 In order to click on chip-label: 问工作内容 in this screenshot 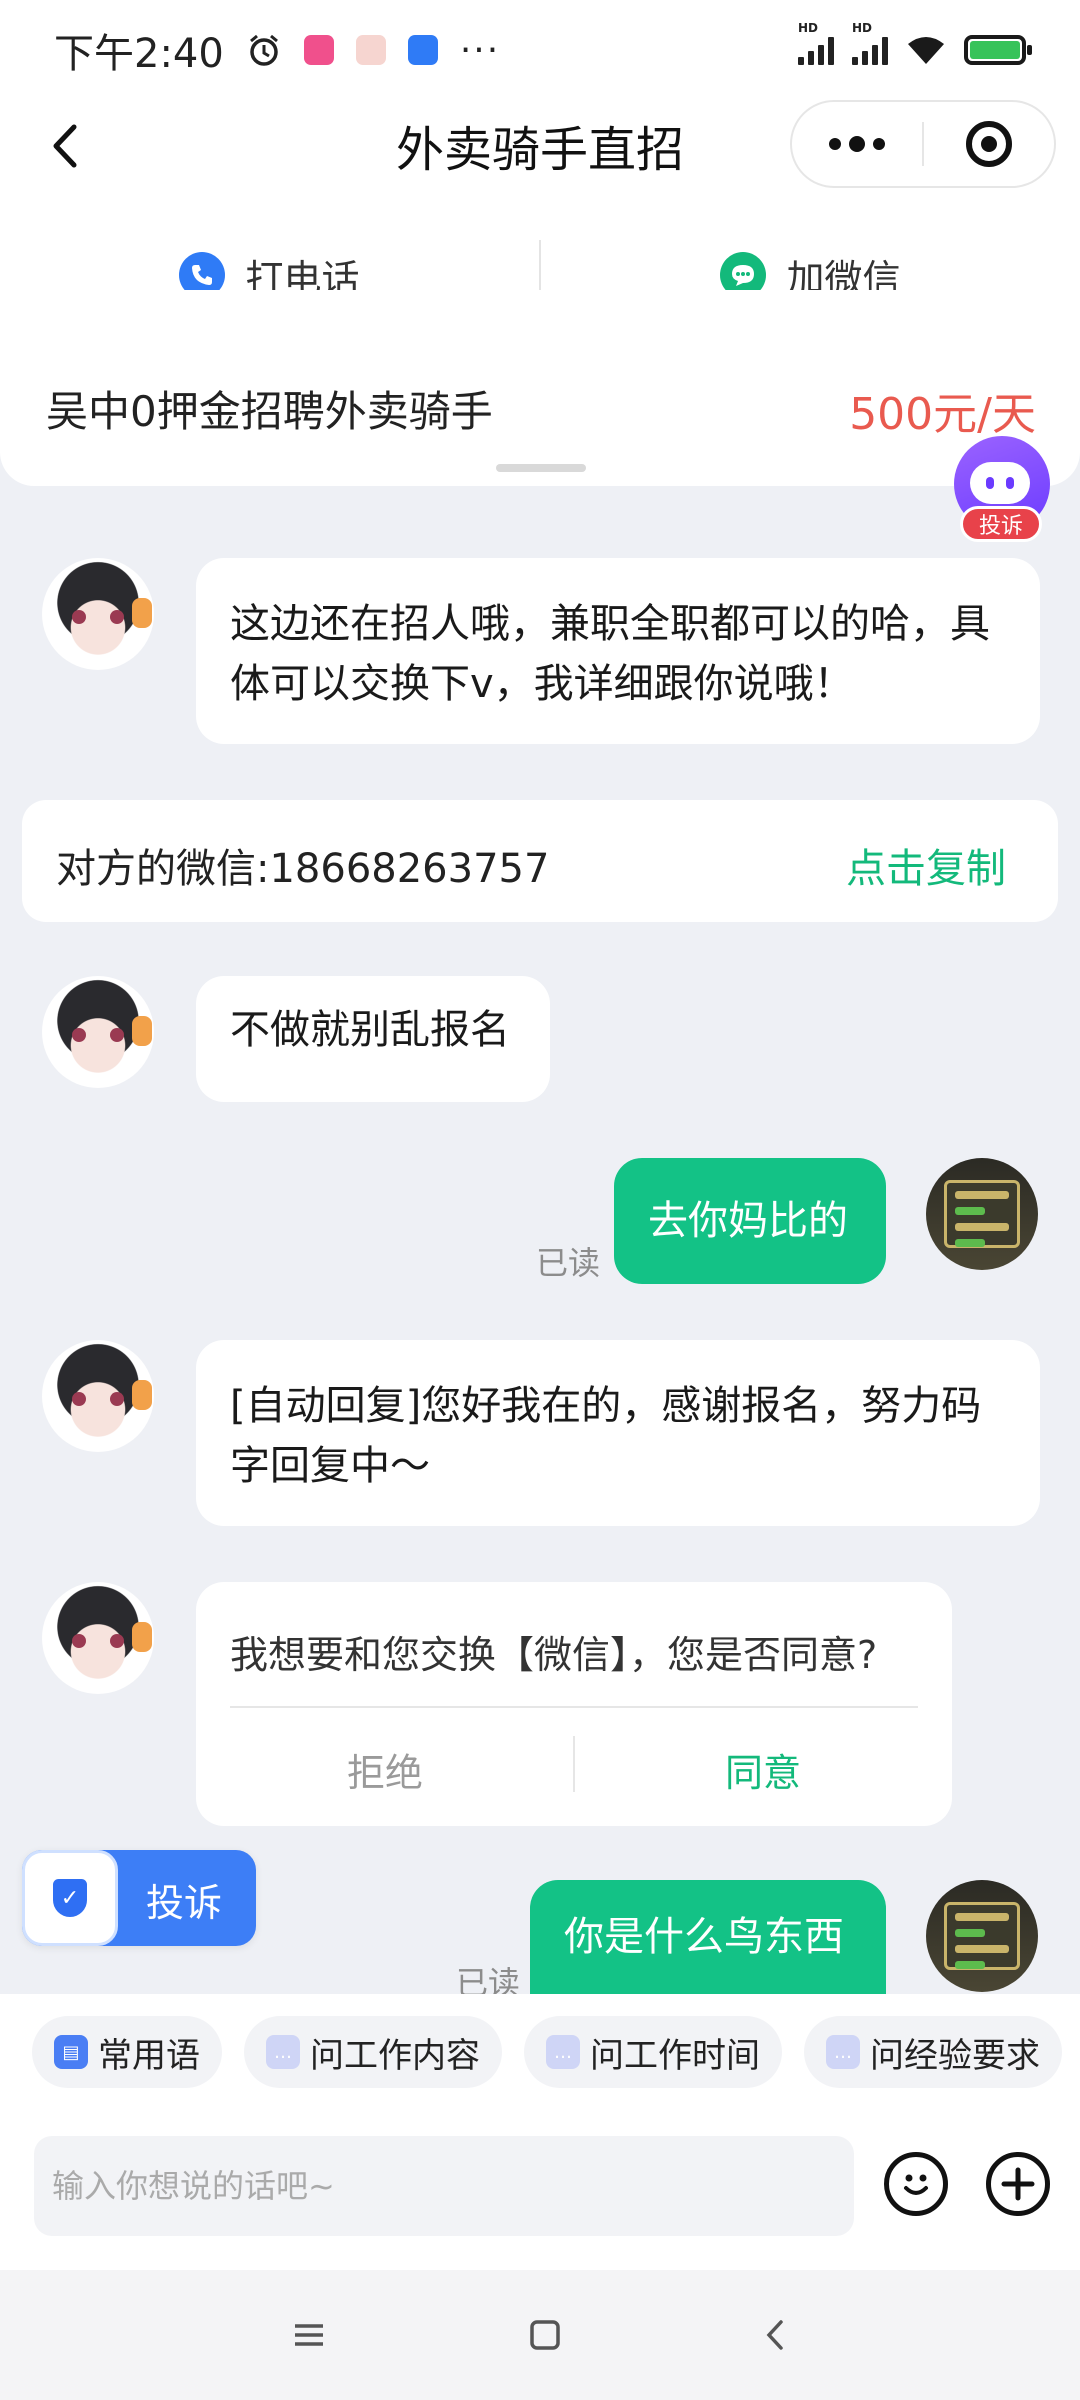, I will do `click(395, 2055)`.